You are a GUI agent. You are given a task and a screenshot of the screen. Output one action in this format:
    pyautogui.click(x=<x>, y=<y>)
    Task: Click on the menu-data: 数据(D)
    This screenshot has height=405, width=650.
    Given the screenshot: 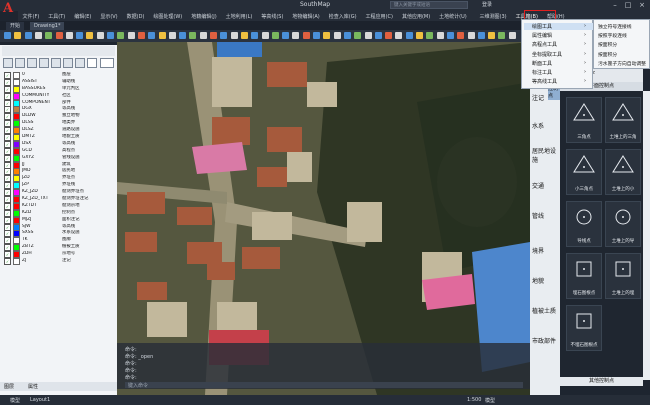 What is the action you would take?
    pyautogui.click(x=135, y=16)
    